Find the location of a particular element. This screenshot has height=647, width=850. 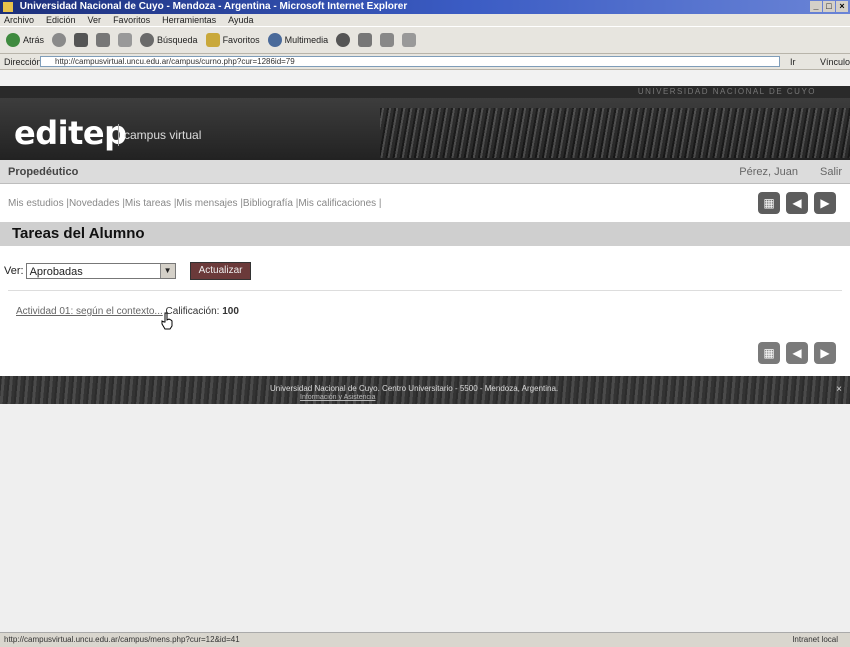

filter-row: Ver: Aprobadas ▼ Actualizar is located at coordinates (128, 271).